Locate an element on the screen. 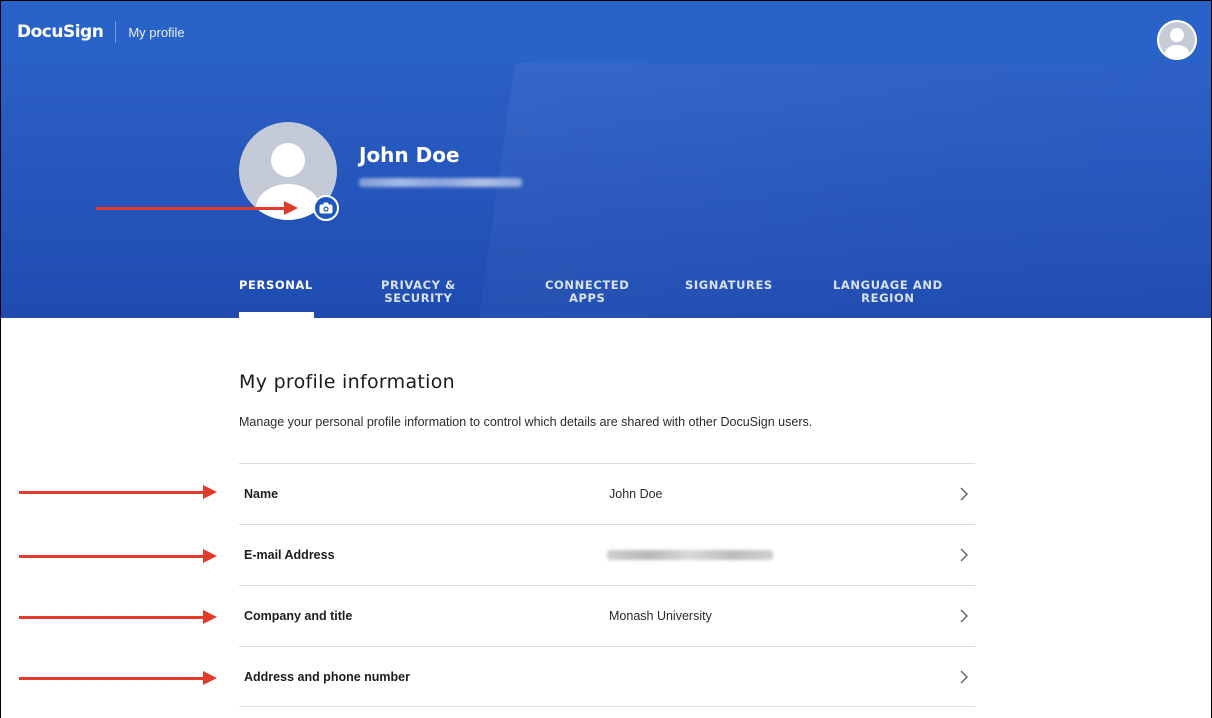 Image resolution: width=1212 pixels, height=718 pixels. user-avatar-icon is located at coordinates (1177, 40).